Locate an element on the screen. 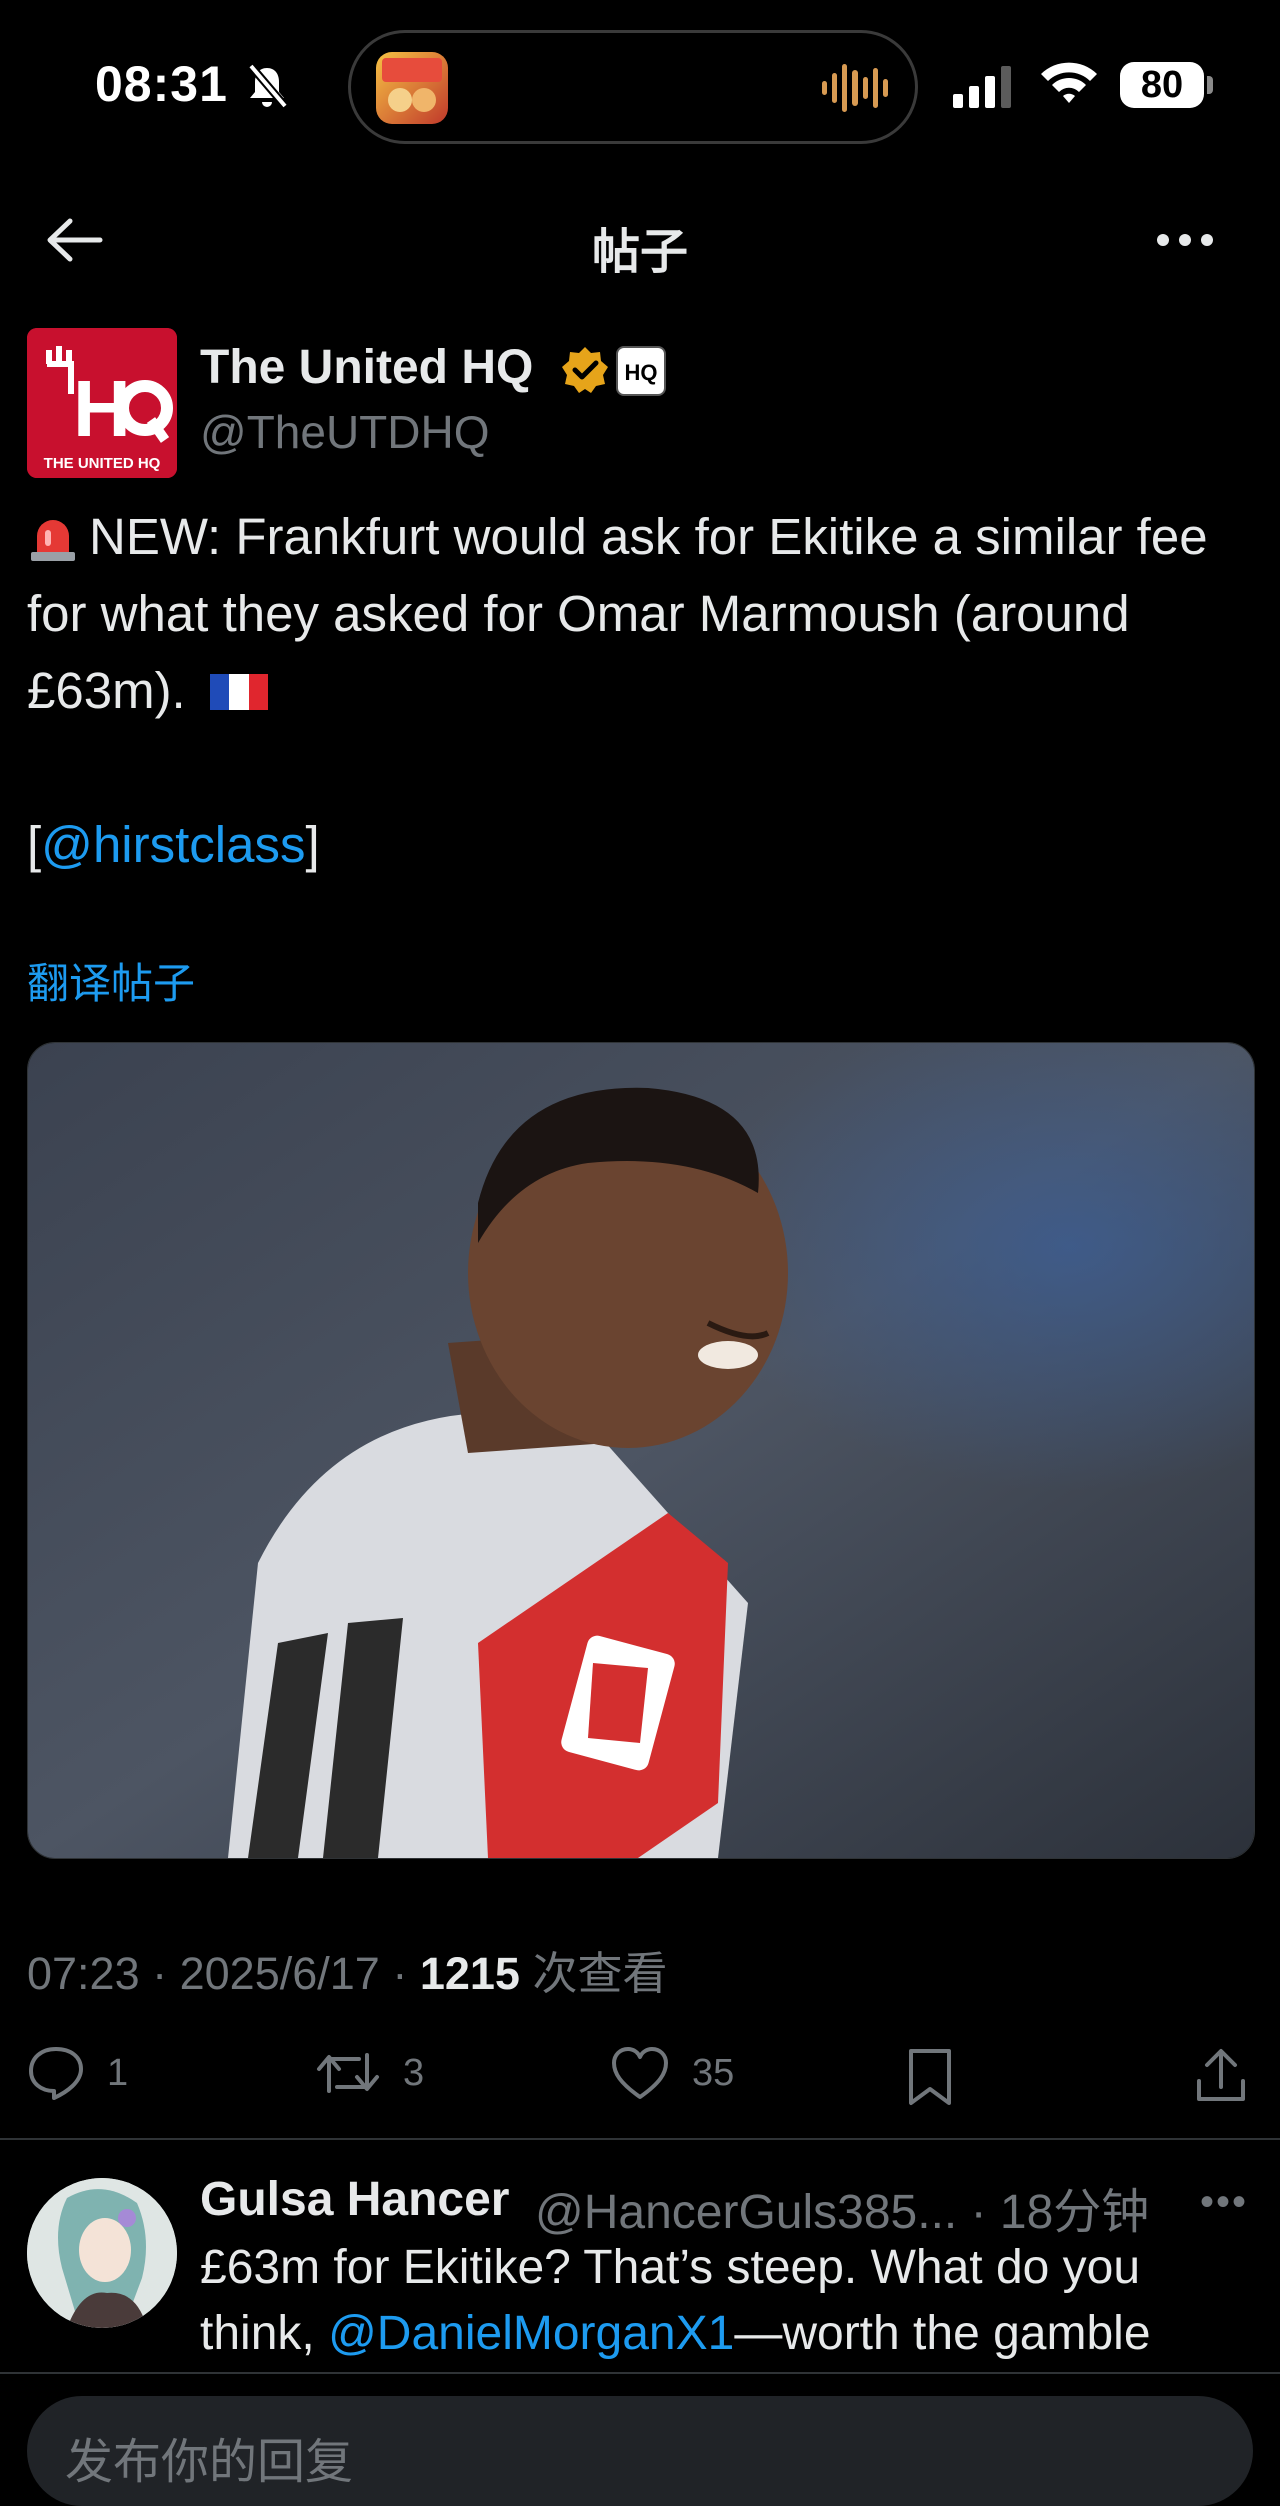 The height and width of the screenshot is (2506, 1280). reply-handle-line: @HancerGuls385... · 18分钟 is located at coordinates (842, 2207).